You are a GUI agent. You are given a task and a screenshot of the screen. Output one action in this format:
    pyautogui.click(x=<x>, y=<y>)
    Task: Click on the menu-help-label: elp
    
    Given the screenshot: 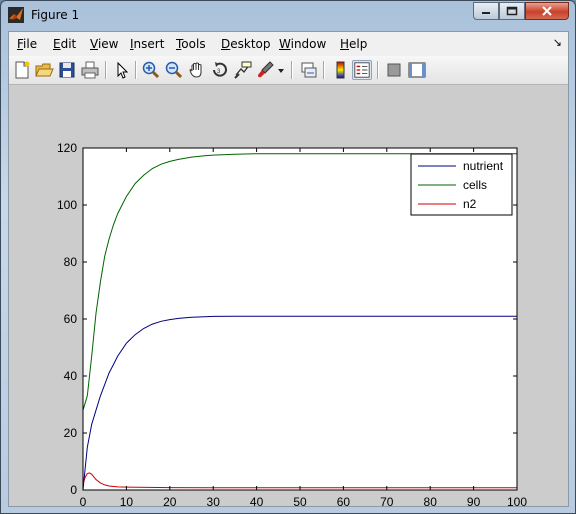 What is the action you would take?
    pyautogui.click(x=358, y=44)
    